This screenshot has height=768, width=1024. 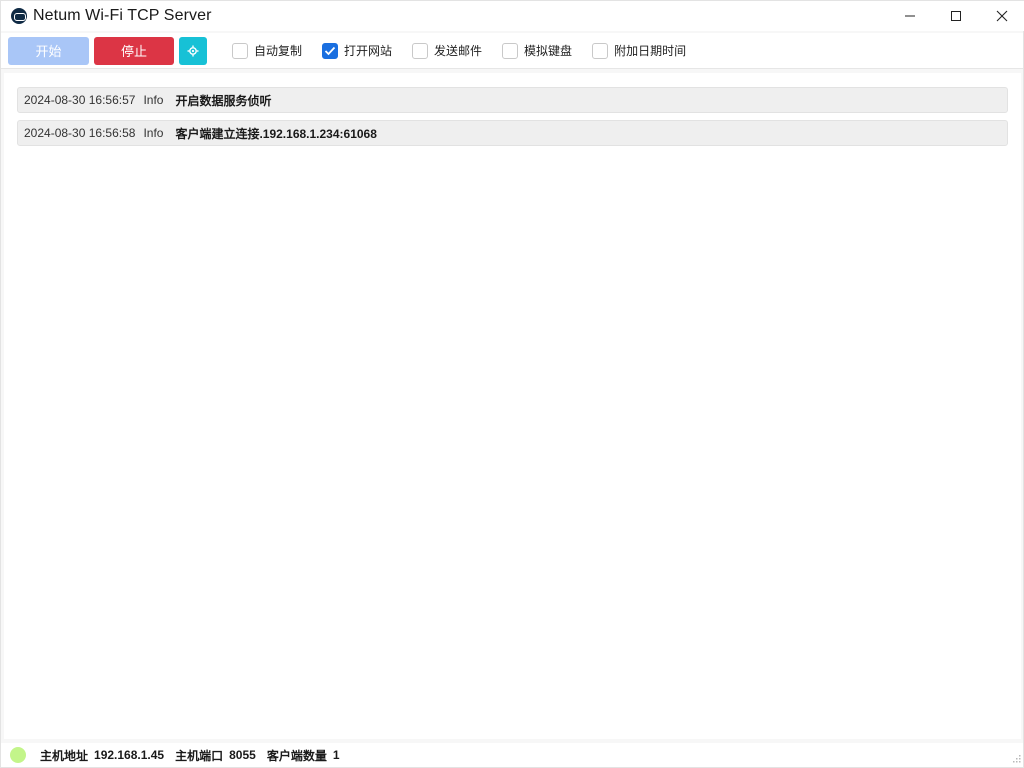 I want to click on checkbox-label: 模拟键盘, so click(x=548, y=51).